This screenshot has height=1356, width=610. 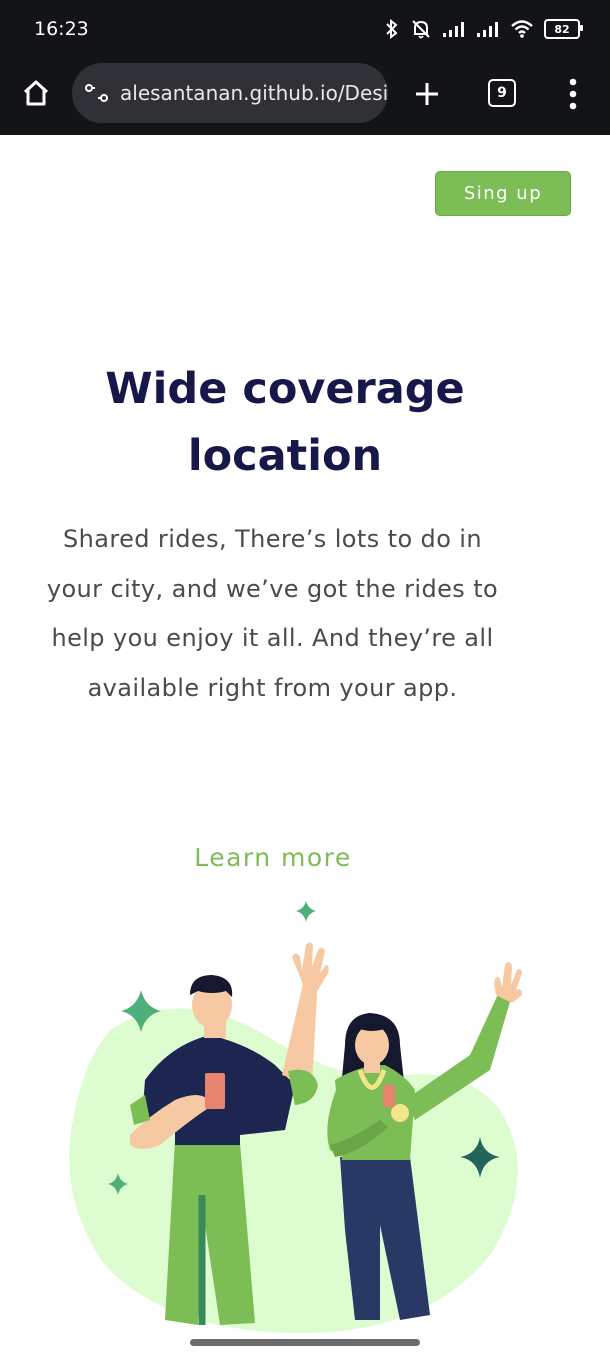 What do you see at coordinates (503, 193) in the screenshot?
I see `signup-button: Sing up` at bounding box center [503, 193].